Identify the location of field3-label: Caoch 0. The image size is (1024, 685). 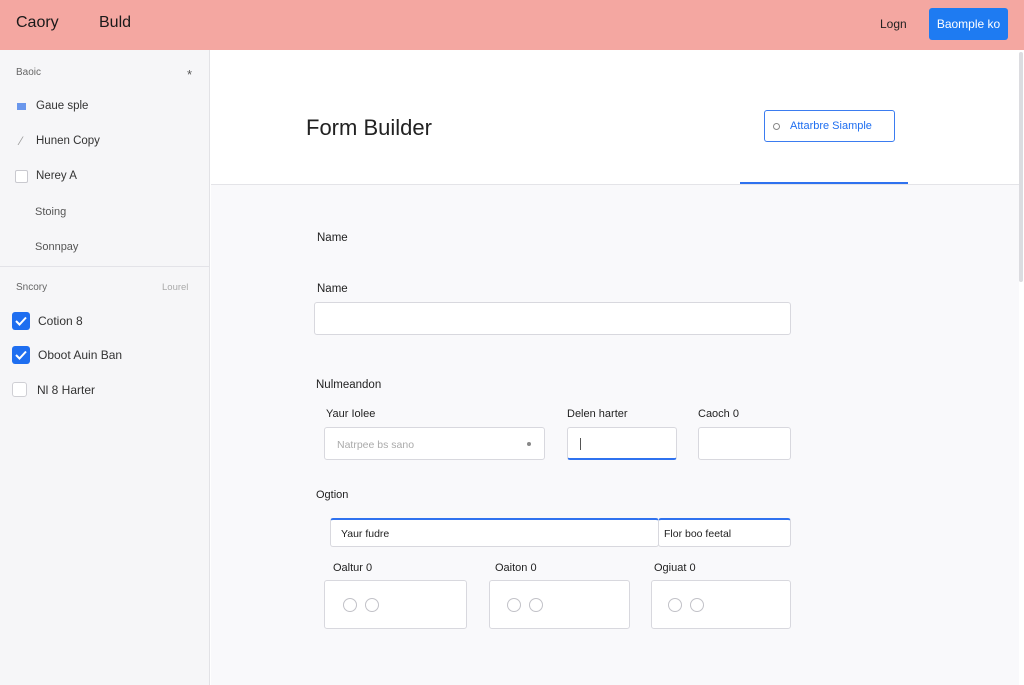
(718, 414).